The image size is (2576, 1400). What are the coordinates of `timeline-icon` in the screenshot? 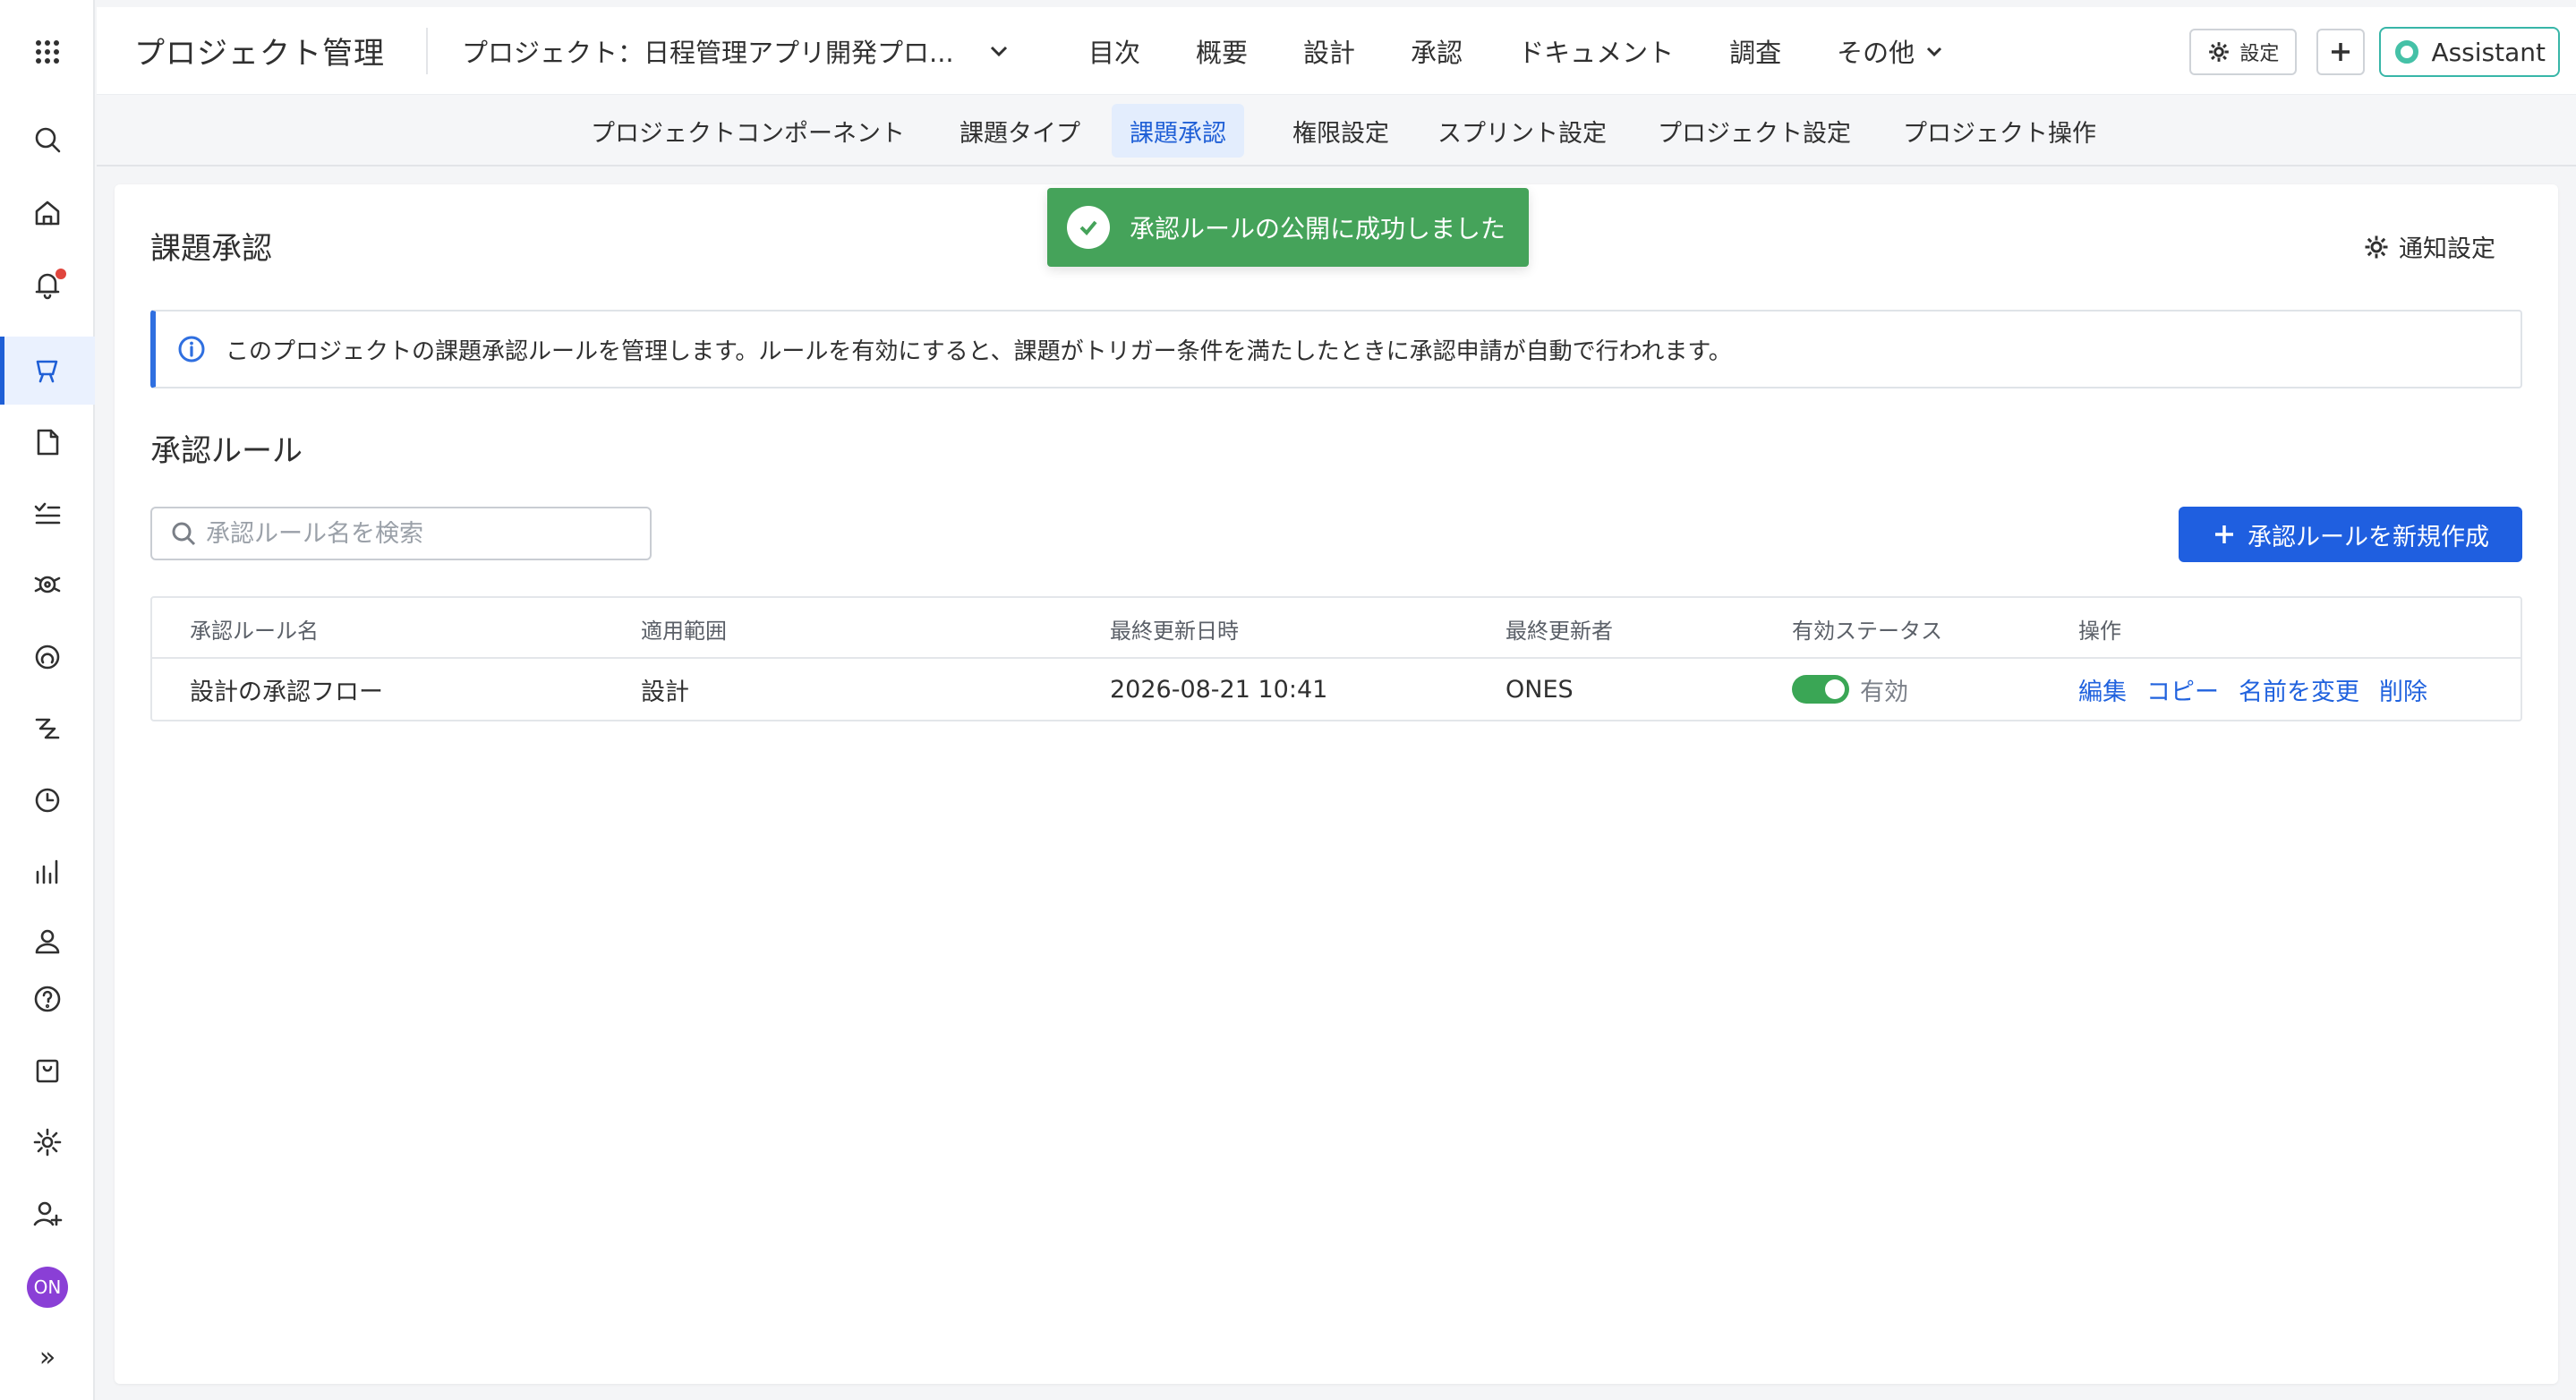 It's located at (47, 729).